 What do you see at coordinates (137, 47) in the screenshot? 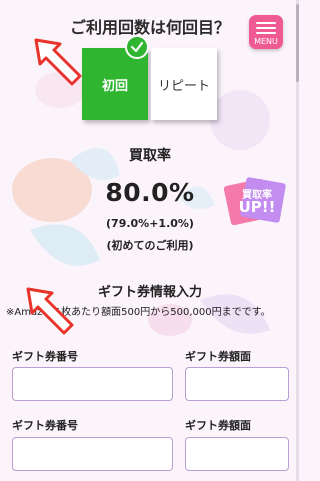
I see `check-icon` at bounding box center [137, 47].